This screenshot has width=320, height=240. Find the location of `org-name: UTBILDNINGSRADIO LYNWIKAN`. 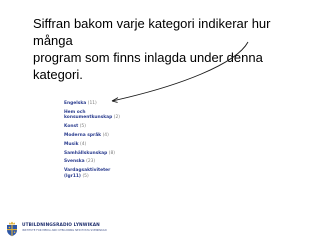

org-name: UTBILDNINGSRADIO LYNWIKAN is located at coordinates (61, 225).